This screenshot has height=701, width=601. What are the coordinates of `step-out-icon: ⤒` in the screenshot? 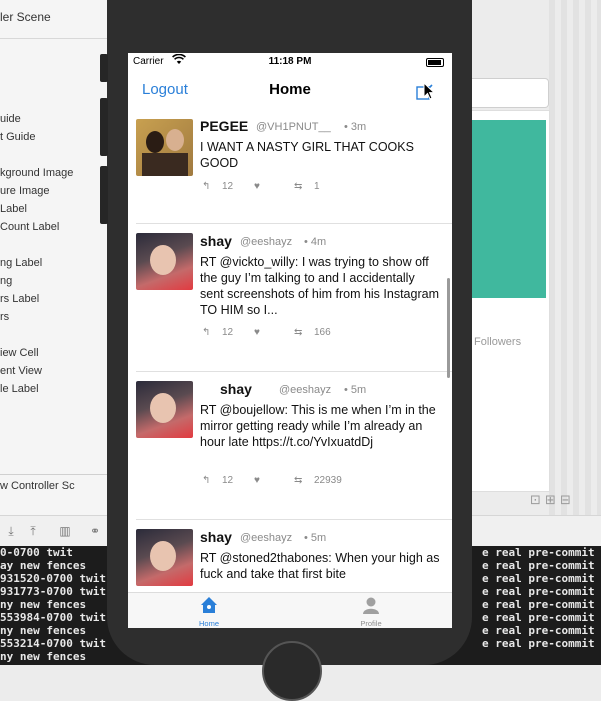 It's located at (33, 531).